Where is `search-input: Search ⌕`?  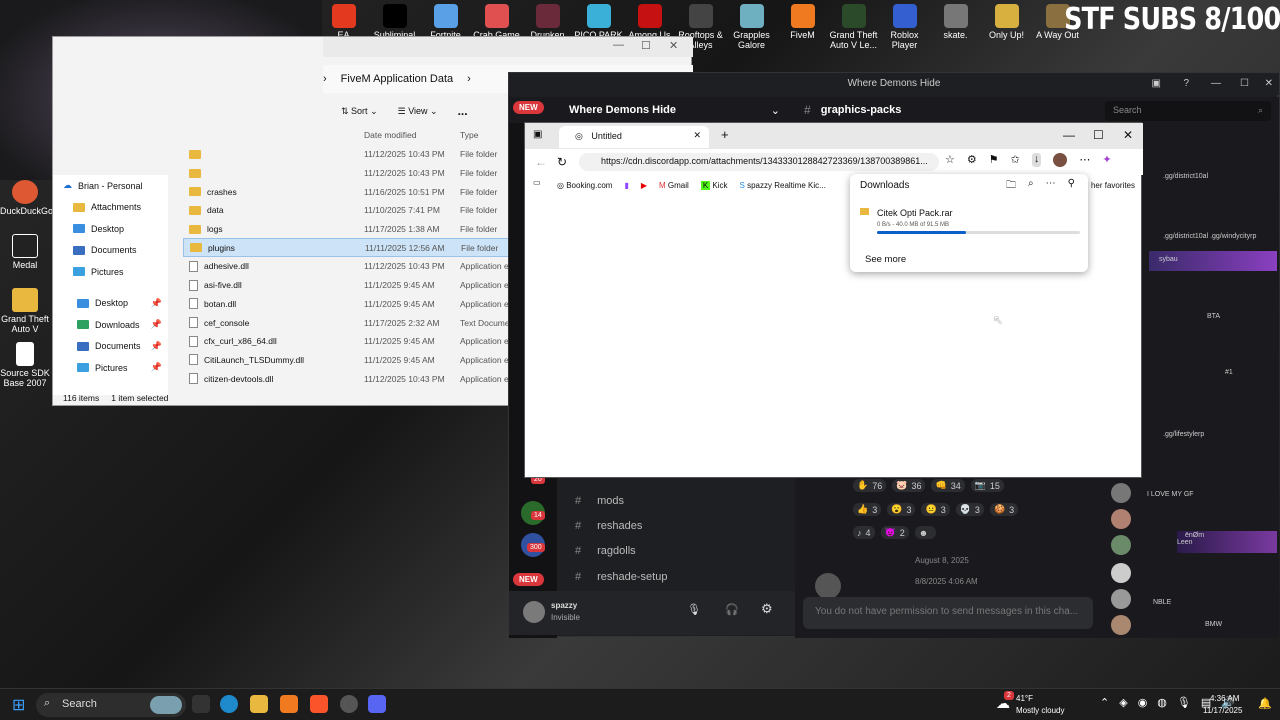 search-input: Search ⌕ is located at coordinates (1188, 111).